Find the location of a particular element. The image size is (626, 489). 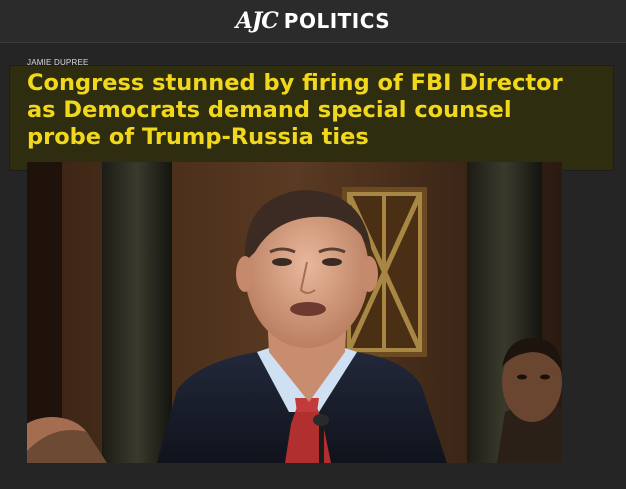

top-navigation-bar: AJC POLITICS is located at coordinates (313, 21).